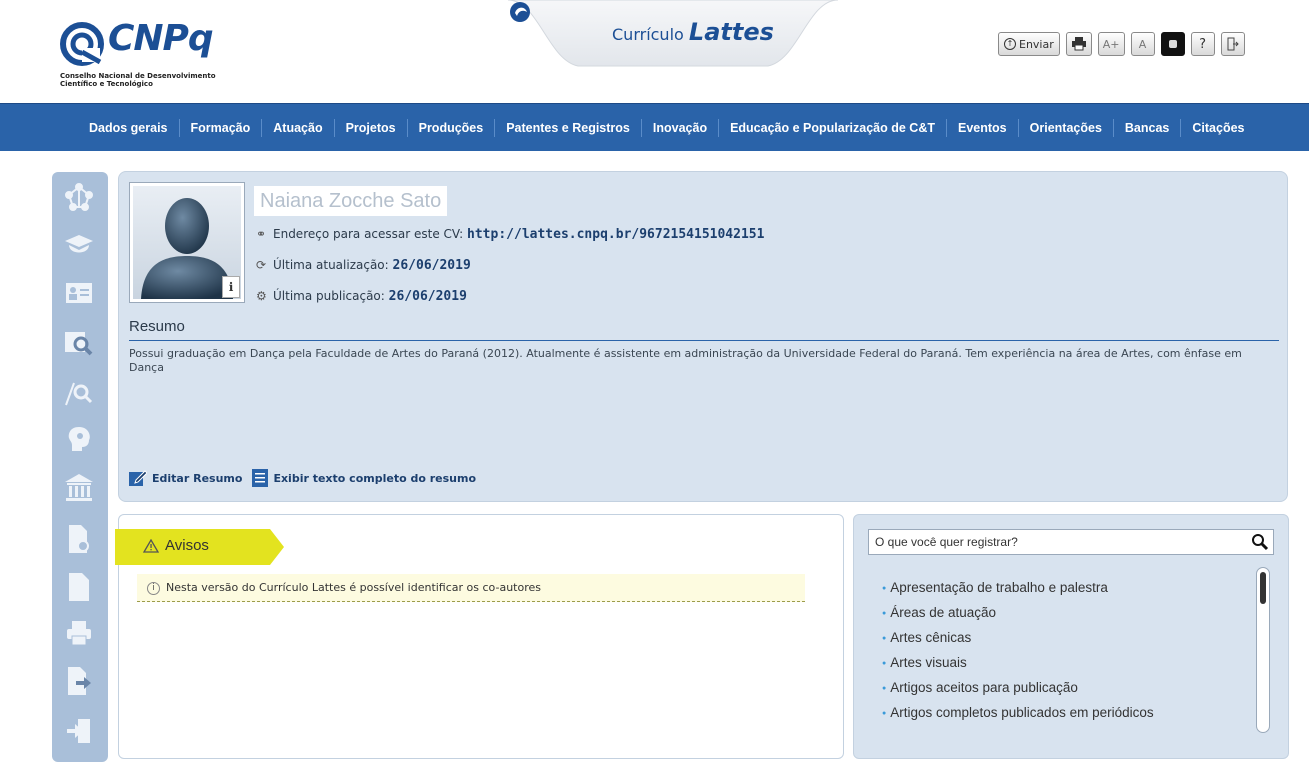 This screenshot has height=770, width=1309. What do you see at coordinates (79, 539) in the screenshot?
I see `document-link-icon` at bounding box center [79, 539].